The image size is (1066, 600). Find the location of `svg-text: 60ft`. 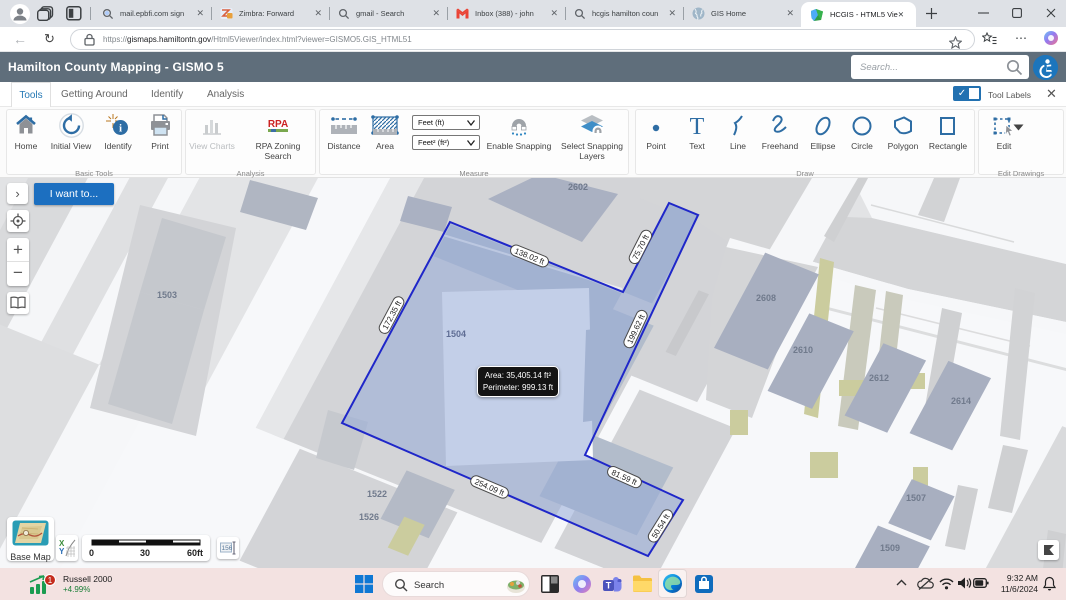

svg-text: 60ft is located at coordinates (195, 553).